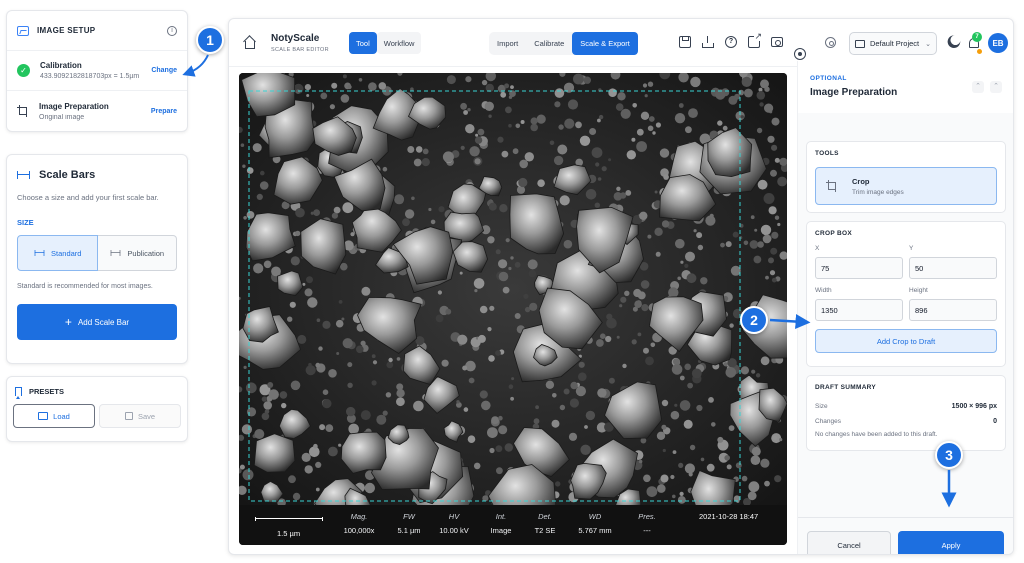 This screenshot has width=1024, height=563. What do you see at coordinates (97, 416) in the screenshot?
I see `preset-buttons: Load Save` at bounding box center [97, 416].